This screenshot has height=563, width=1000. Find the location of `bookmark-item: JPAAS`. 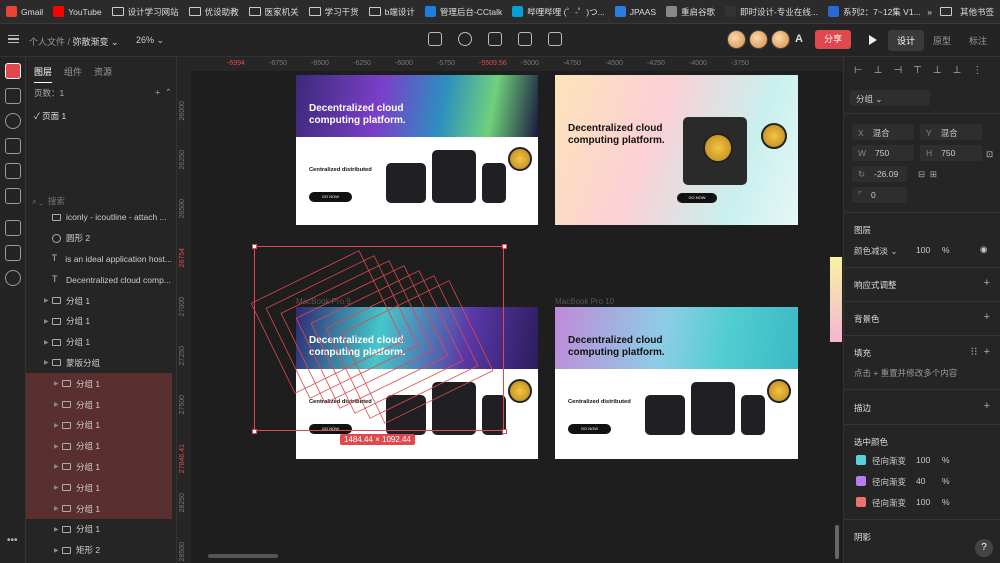

bookmark-item: JPAAS is located at coordinates (635, 11).